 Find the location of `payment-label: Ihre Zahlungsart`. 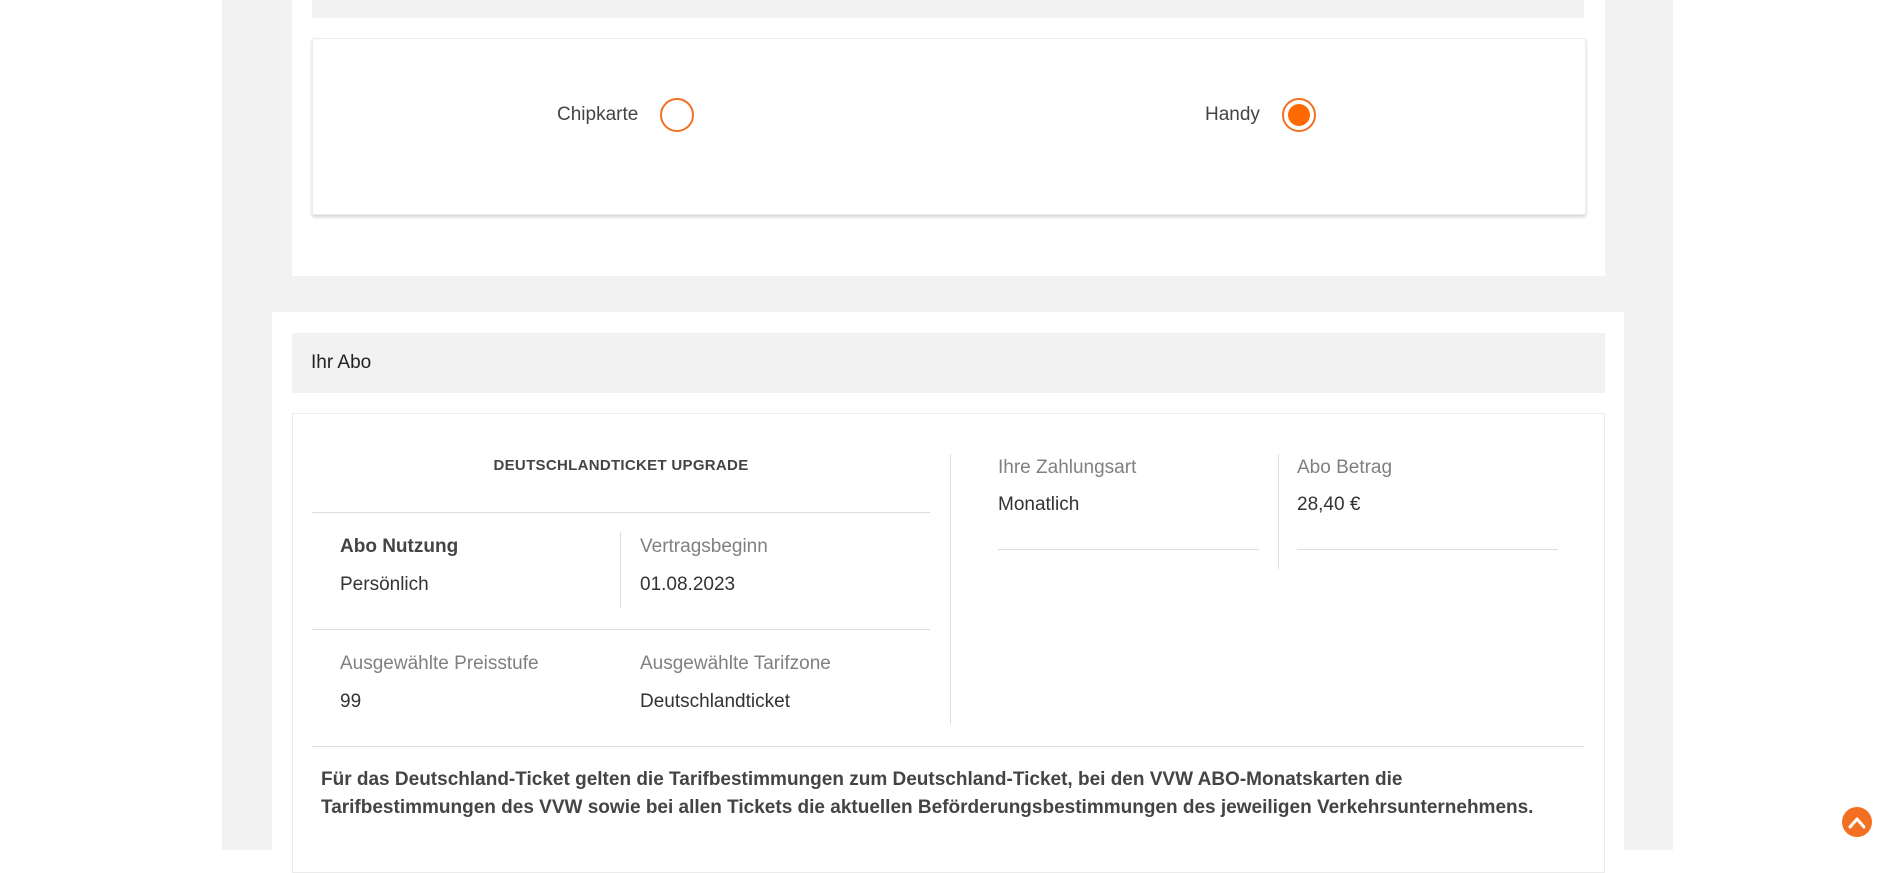

payment-label: Ihre Zahlungsart is located at coordinates (1067, 467).